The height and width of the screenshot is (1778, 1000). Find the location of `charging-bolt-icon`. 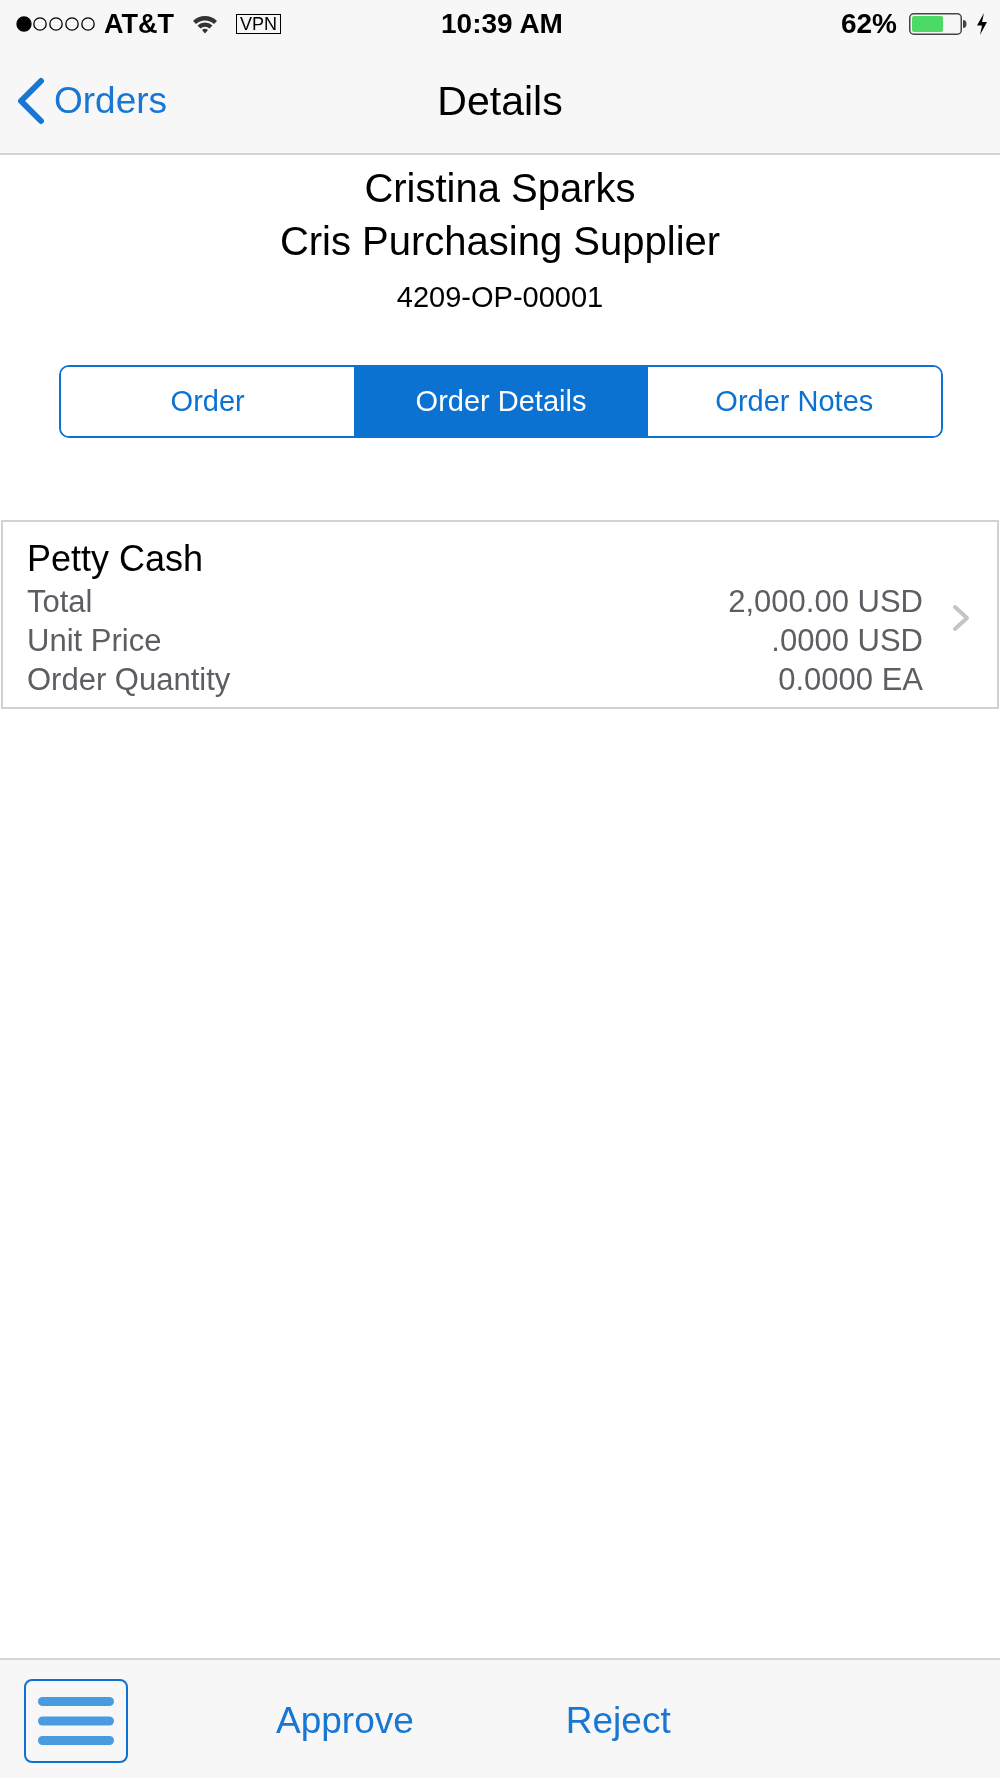

charging-bolt-icon is located at coordinates (982, 24).